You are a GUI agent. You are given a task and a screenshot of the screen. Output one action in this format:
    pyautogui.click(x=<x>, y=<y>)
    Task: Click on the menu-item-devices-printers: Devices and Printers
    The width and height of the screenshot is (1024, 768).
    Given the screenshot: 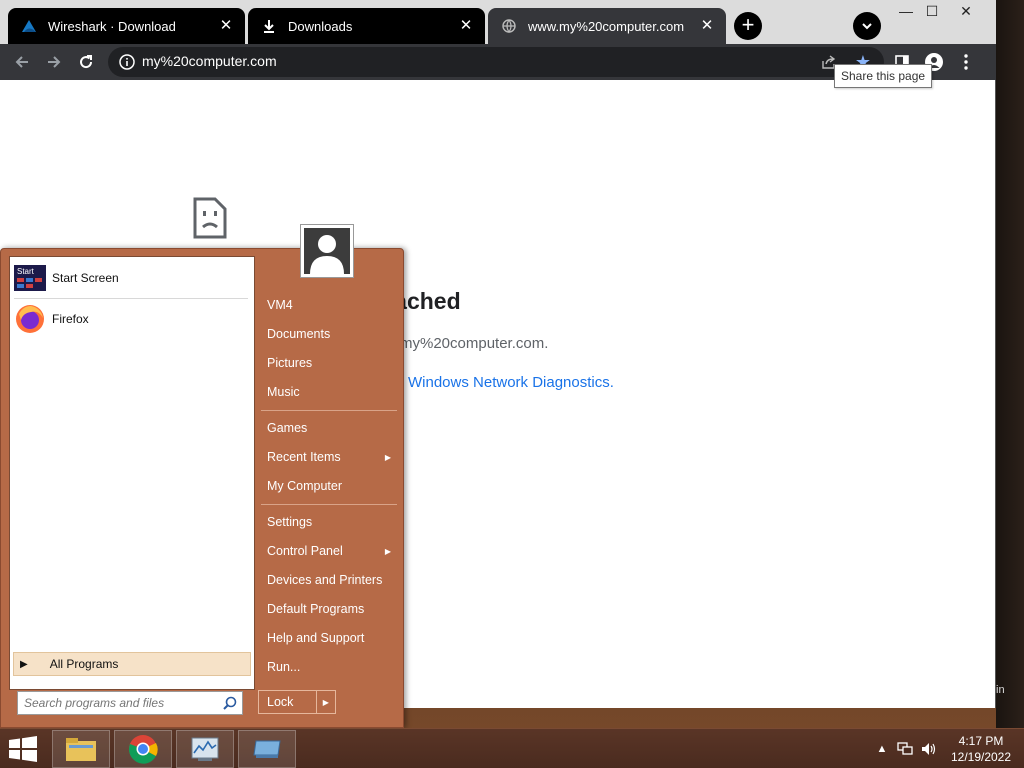 What is the action you would take?
    pyautogui.click(x=329, y=580)
    